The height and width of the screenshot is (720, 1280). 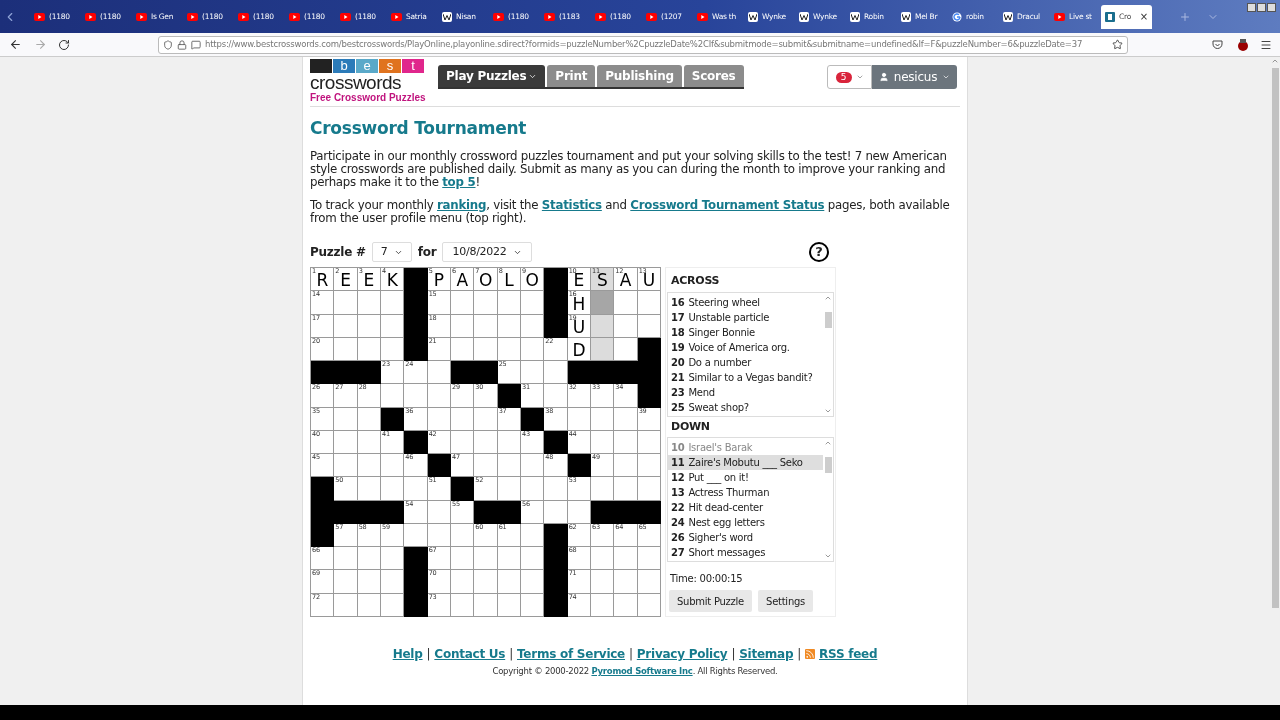 I want to click on clue-item: 24 Nest egg letters, so click(x=745, y=522).